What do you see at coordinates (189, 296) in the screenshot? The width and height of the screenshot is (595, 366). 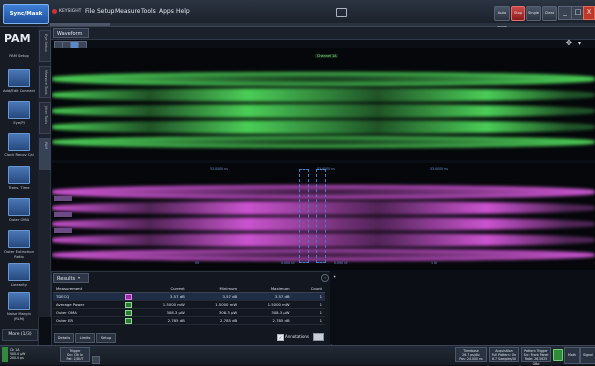 I see `table-row: TDECQ 3.57 dB 3.57 dB 3.57 dB 1` at bounding box center [189, 296].